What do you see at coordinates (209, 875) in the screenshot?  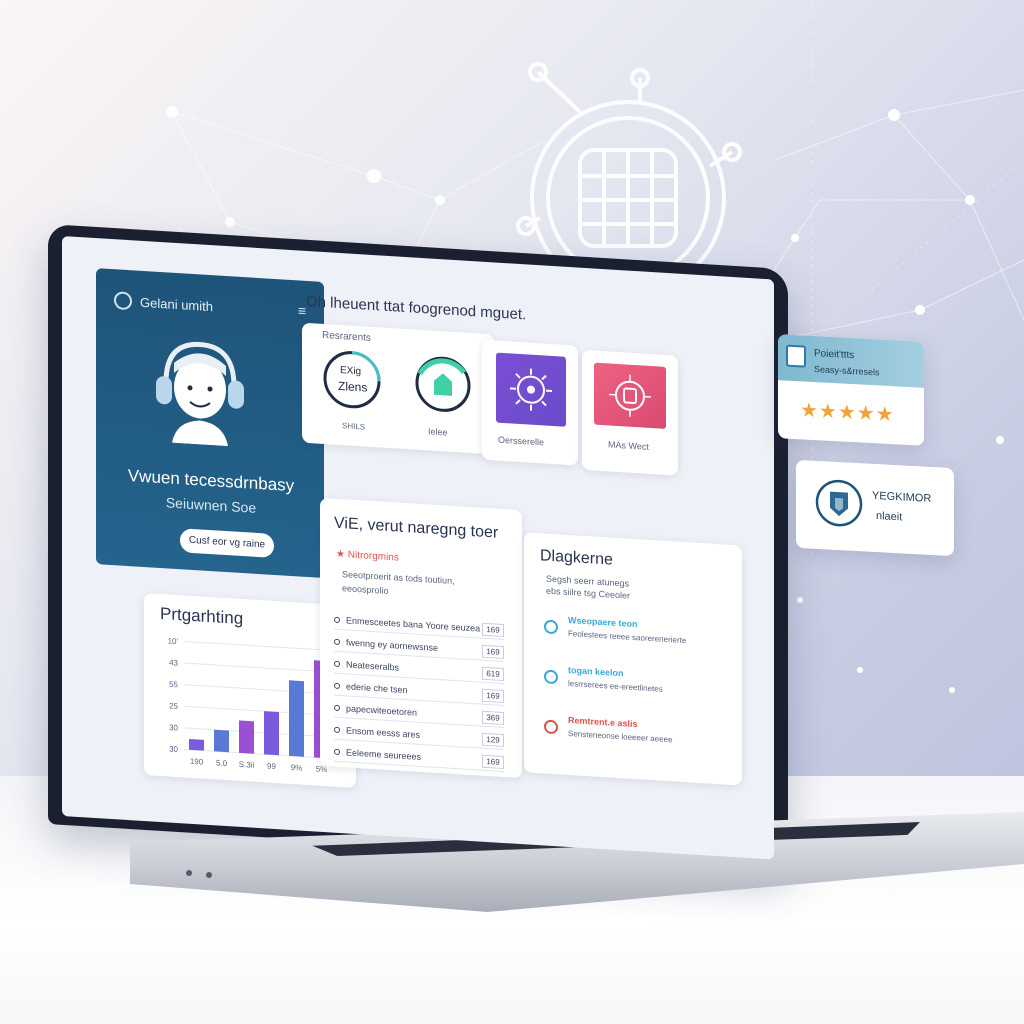 I see `audio-port-icon` at bounding box center [209, 875].